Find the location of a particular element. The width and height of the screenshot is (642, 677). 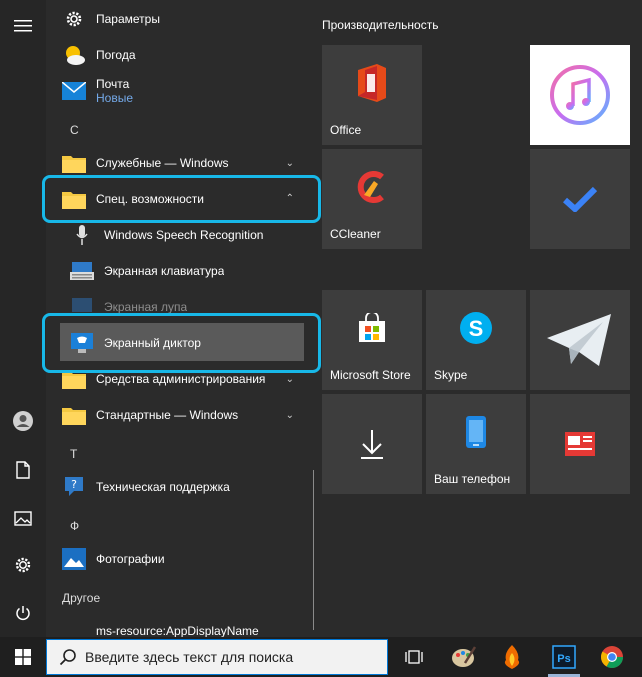

tile-group-title: Производительность is located at coordinates (380, 25).